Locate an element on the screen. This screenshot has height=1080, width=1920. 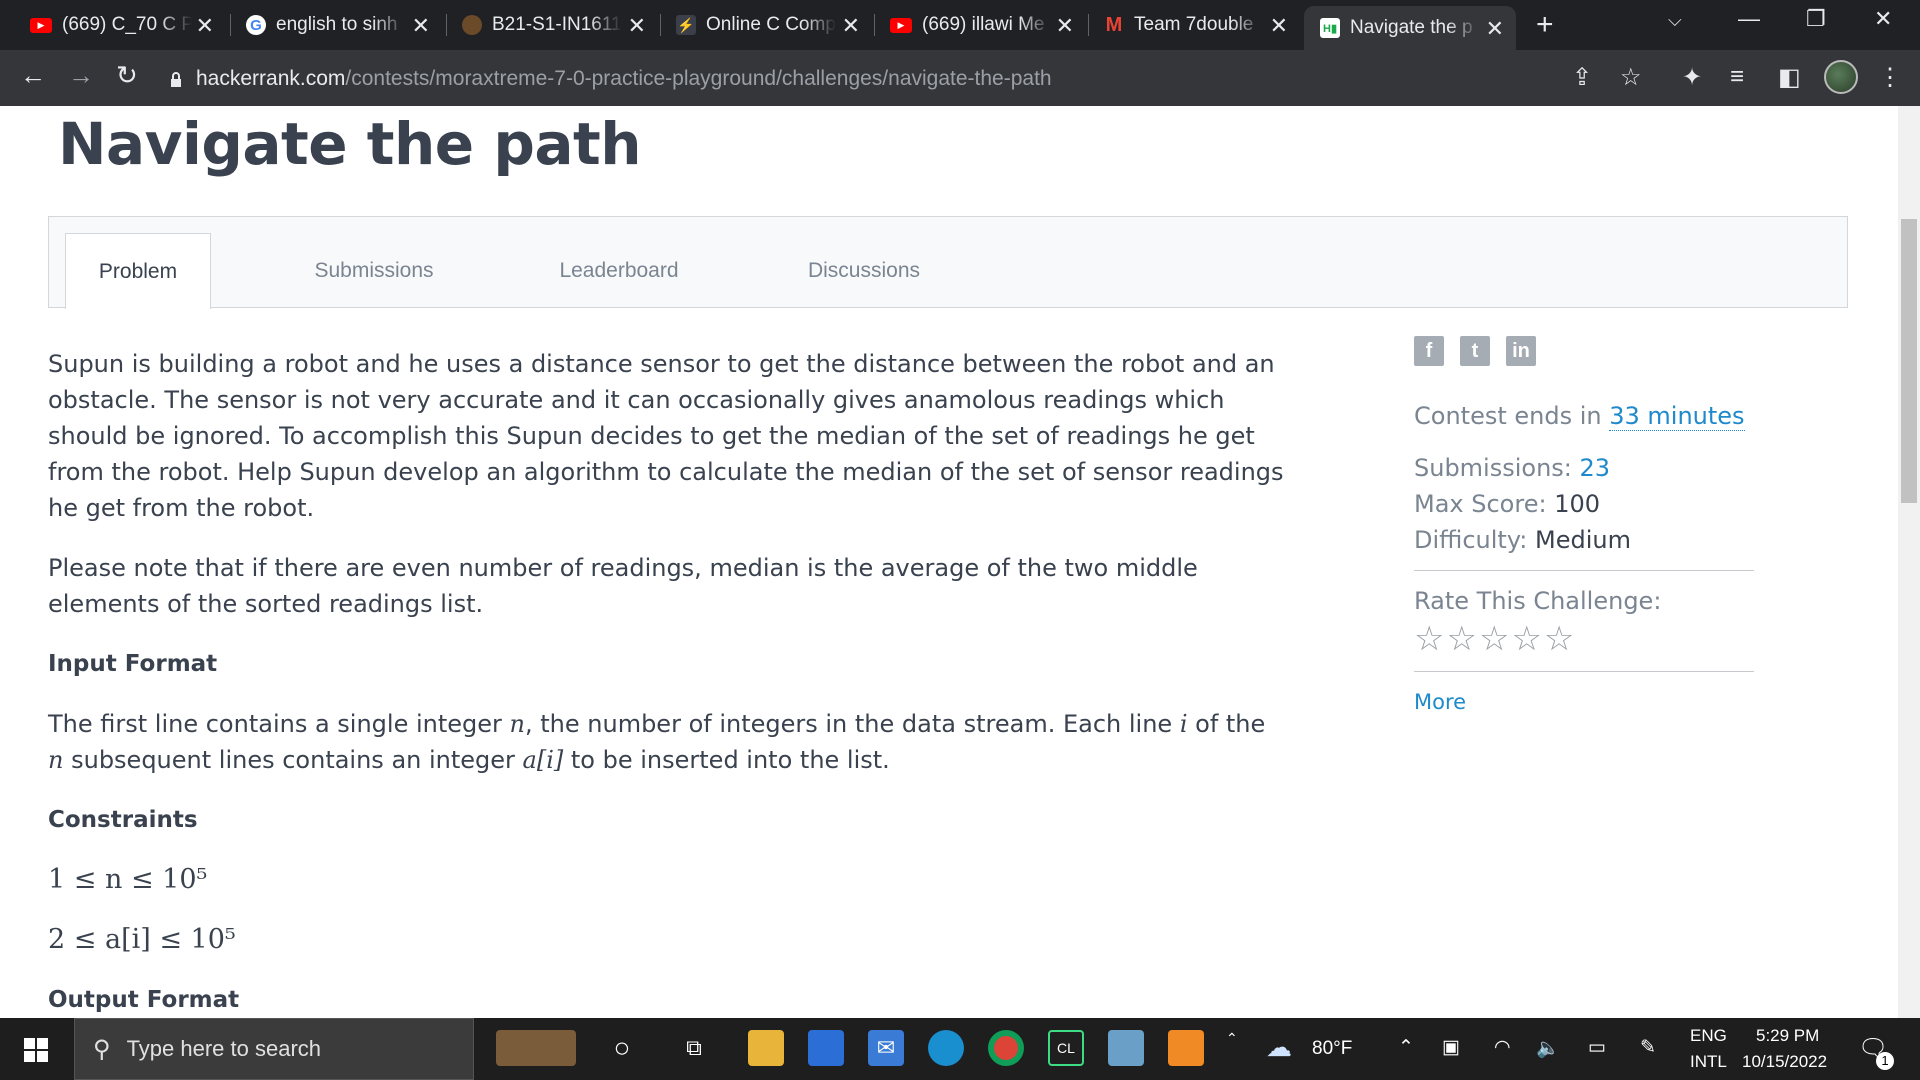
weather-cloud-icon: ☁ is located at coordinates (1279, 1047).